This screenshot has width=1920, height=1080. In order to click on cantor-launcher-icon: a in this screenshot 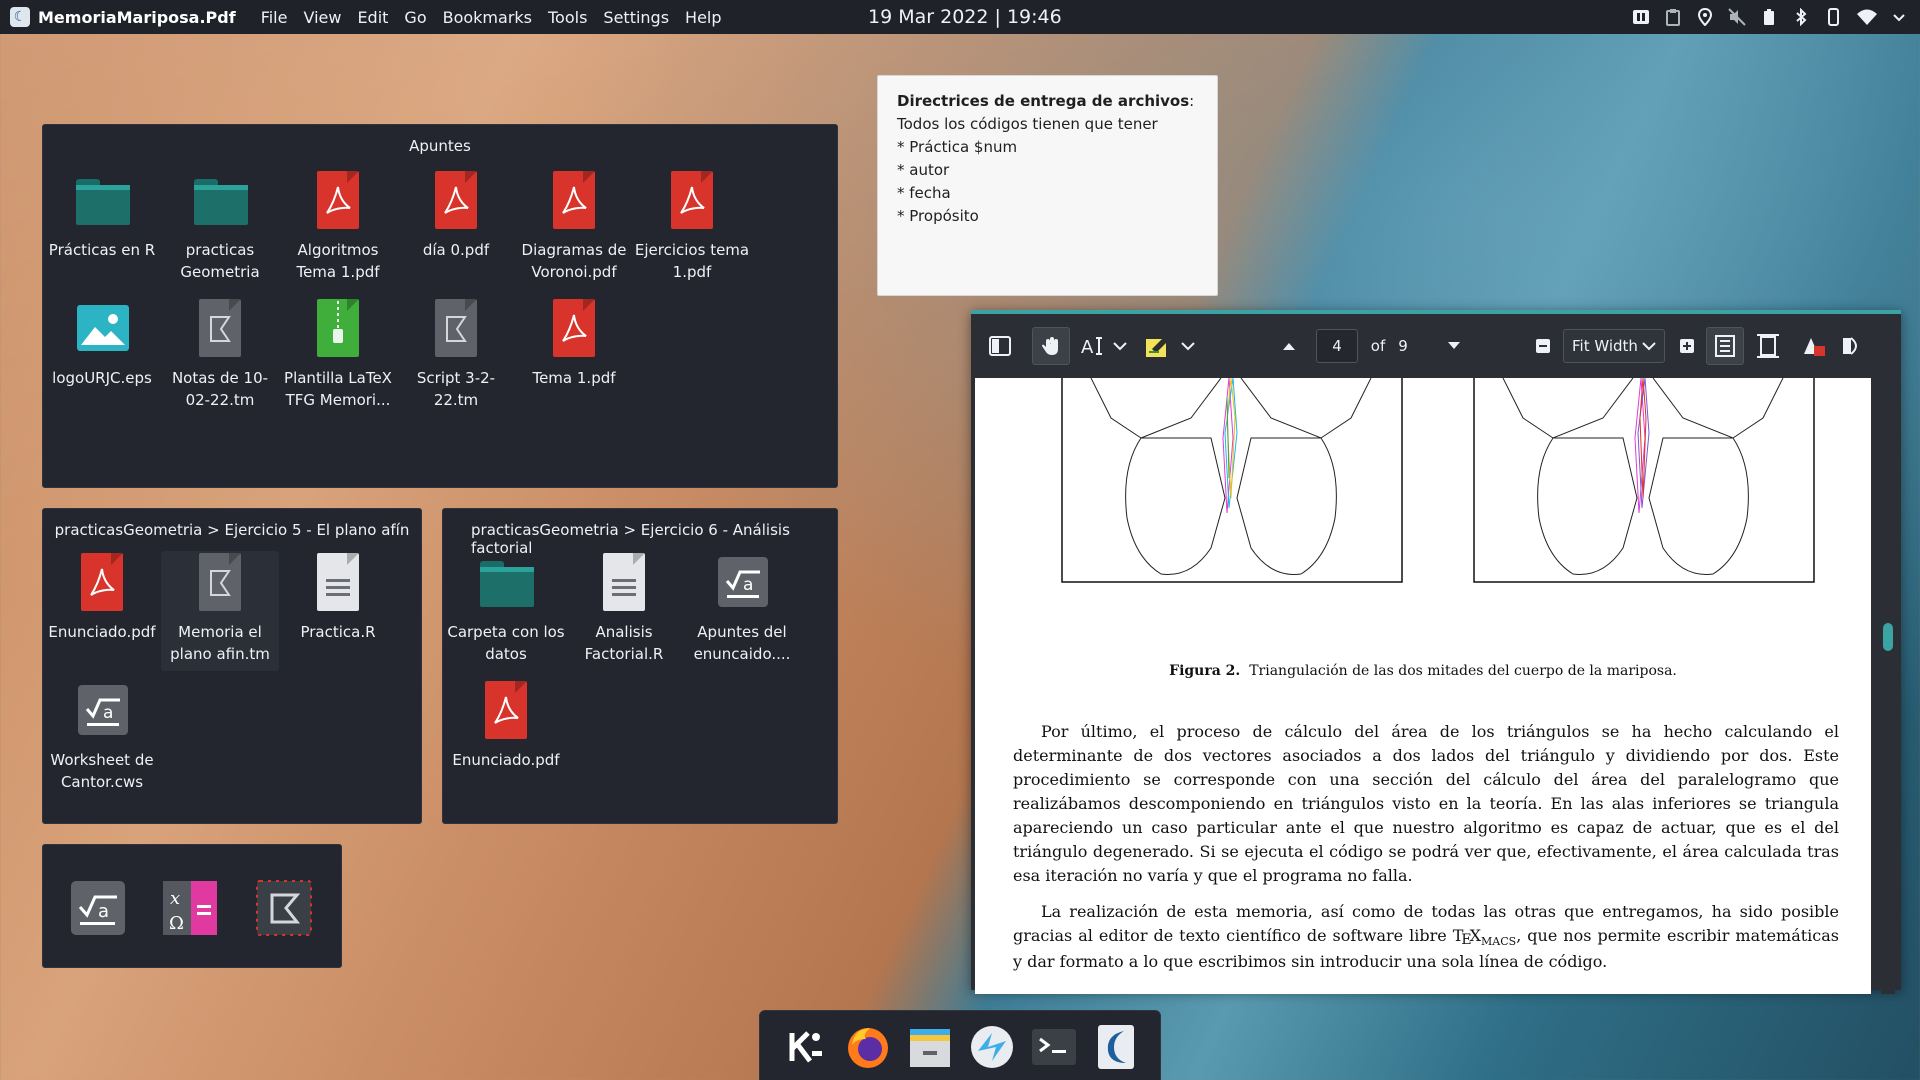, I will do `click(98, 908)`.